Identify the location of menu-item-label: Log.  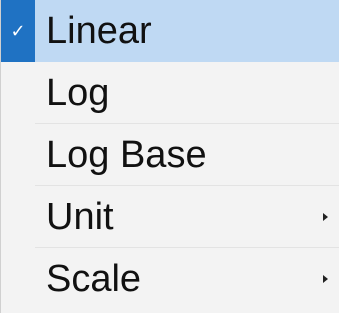
(78, 93).